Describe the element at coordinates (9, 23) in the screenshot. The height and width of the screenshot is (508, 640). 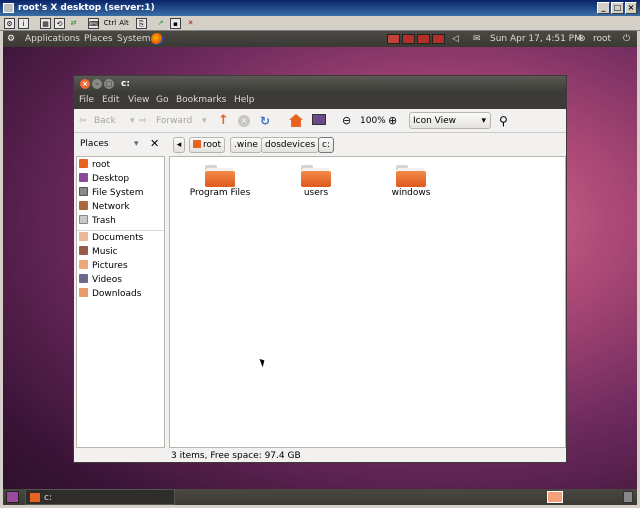
I see `options-icon: ⚙` at that location.